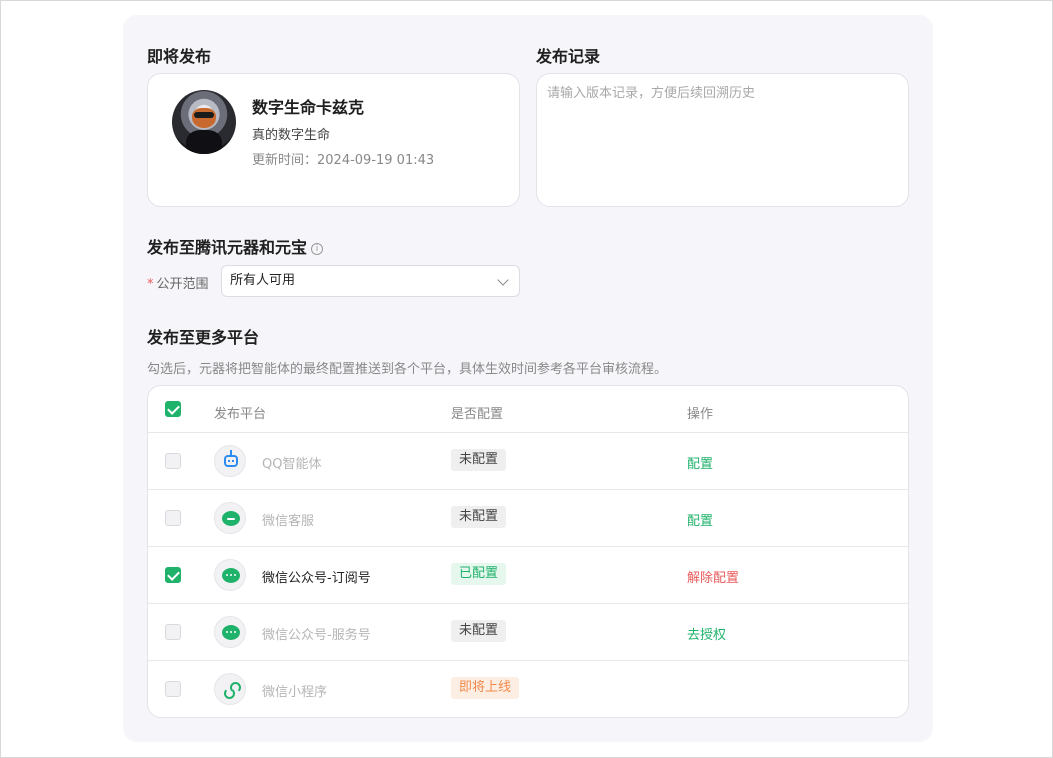 This screenshot has width=1053, height=758. What do you see at coordinates (528, 461) in the screenshot?
I see `table-row: QQ智能体 未配置 配置` at bounding box center [528, 461].